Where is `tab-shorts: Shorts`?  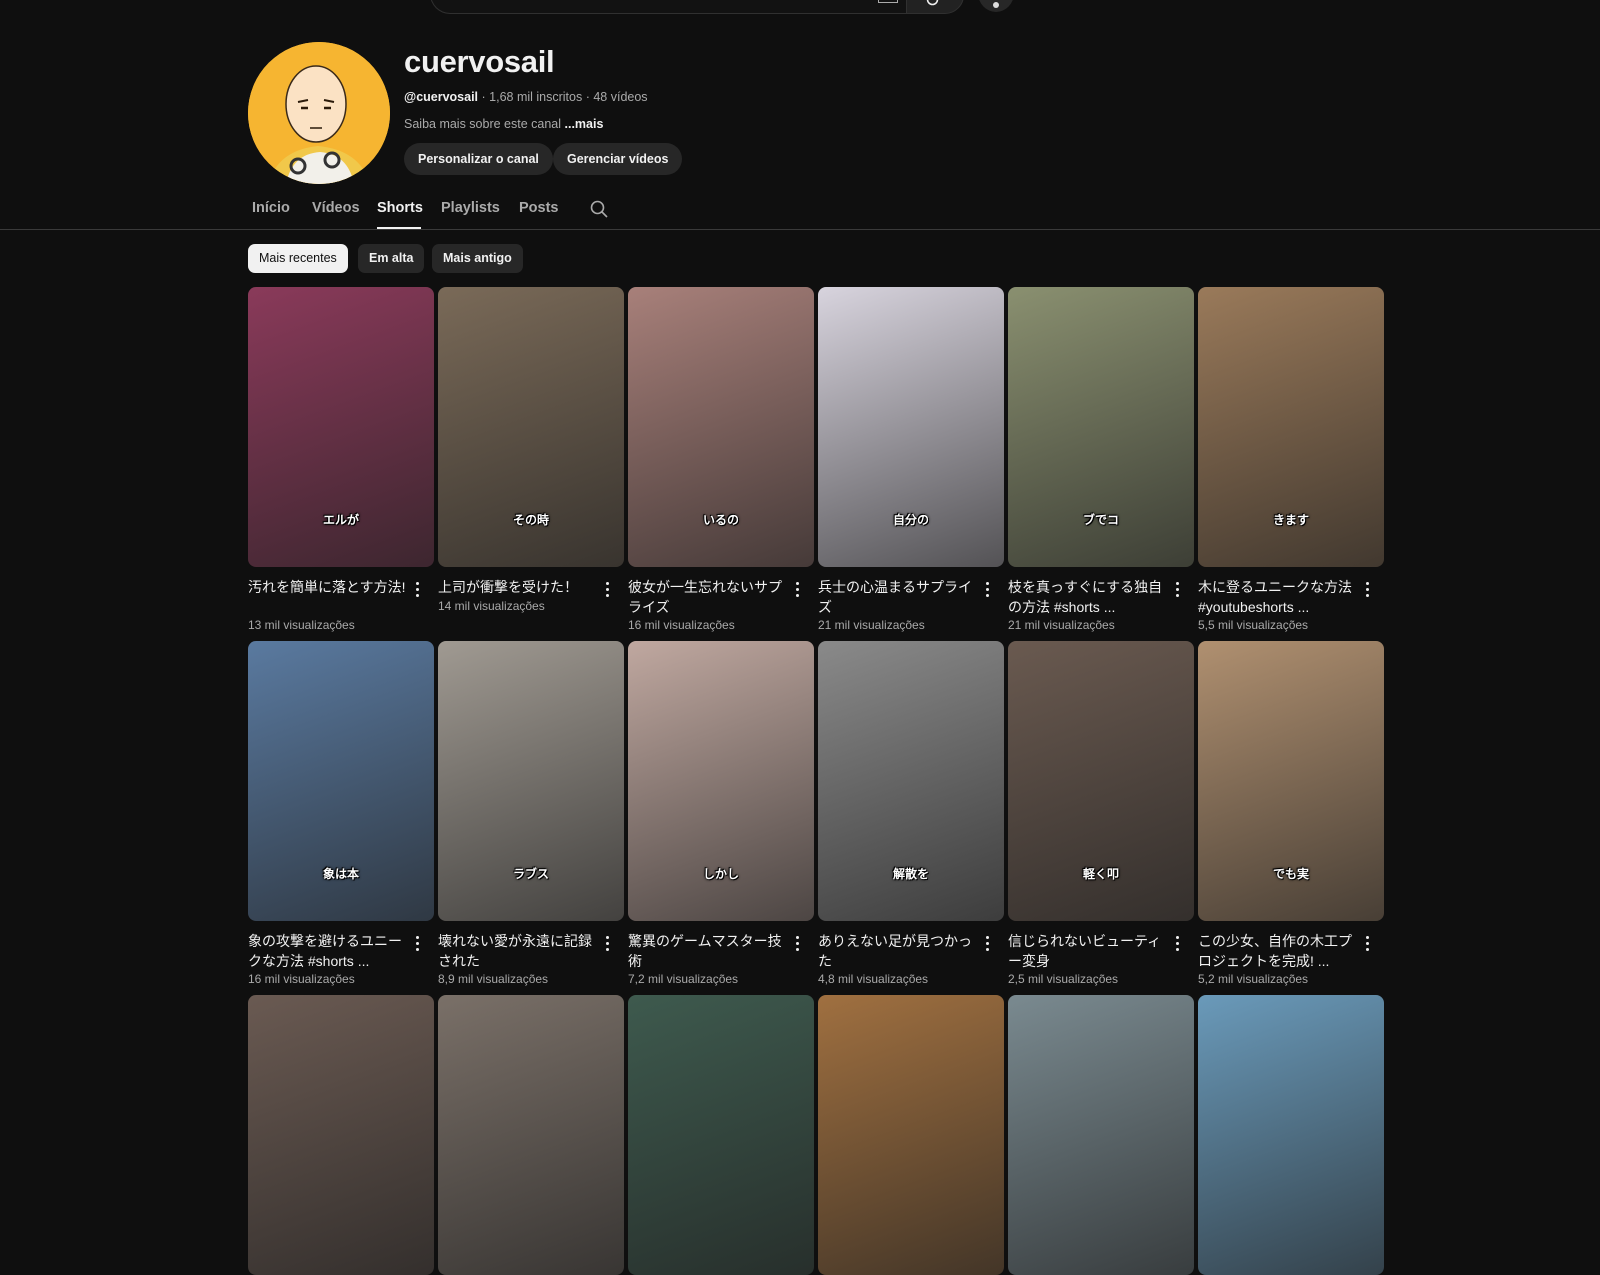 tab-shorts: Shorts is located at coordinates (400, 208).